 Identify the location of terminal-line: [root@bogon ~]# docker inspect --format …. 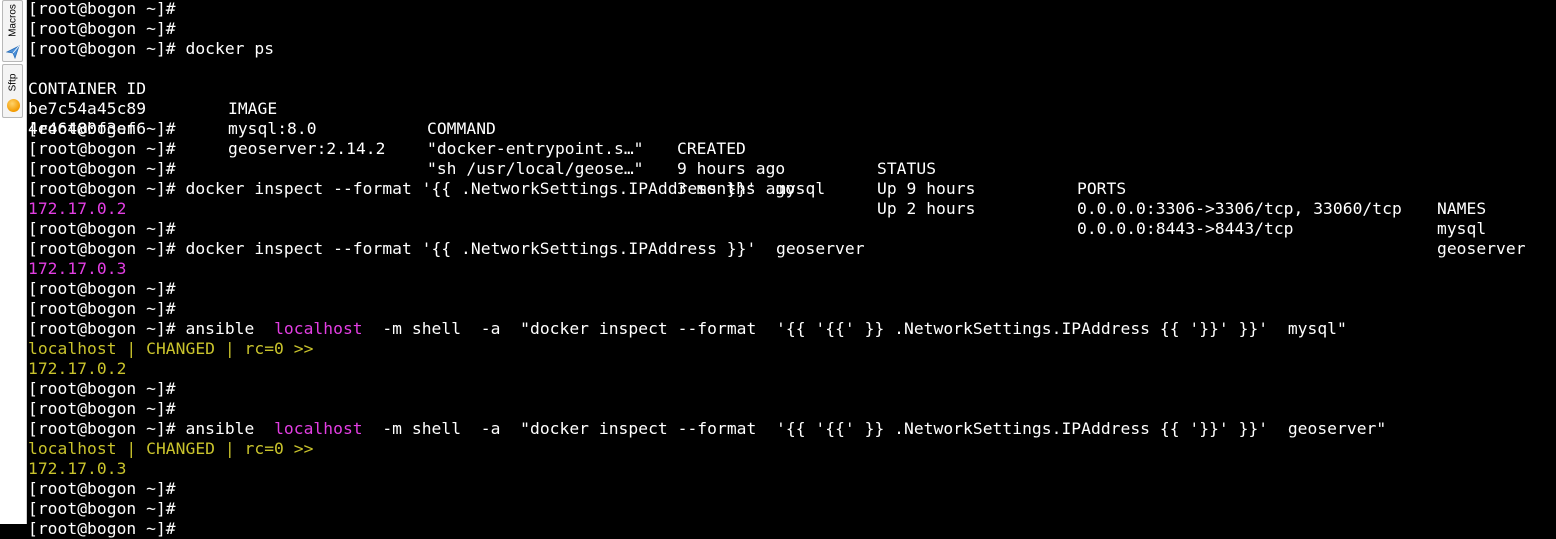
(446, 248).